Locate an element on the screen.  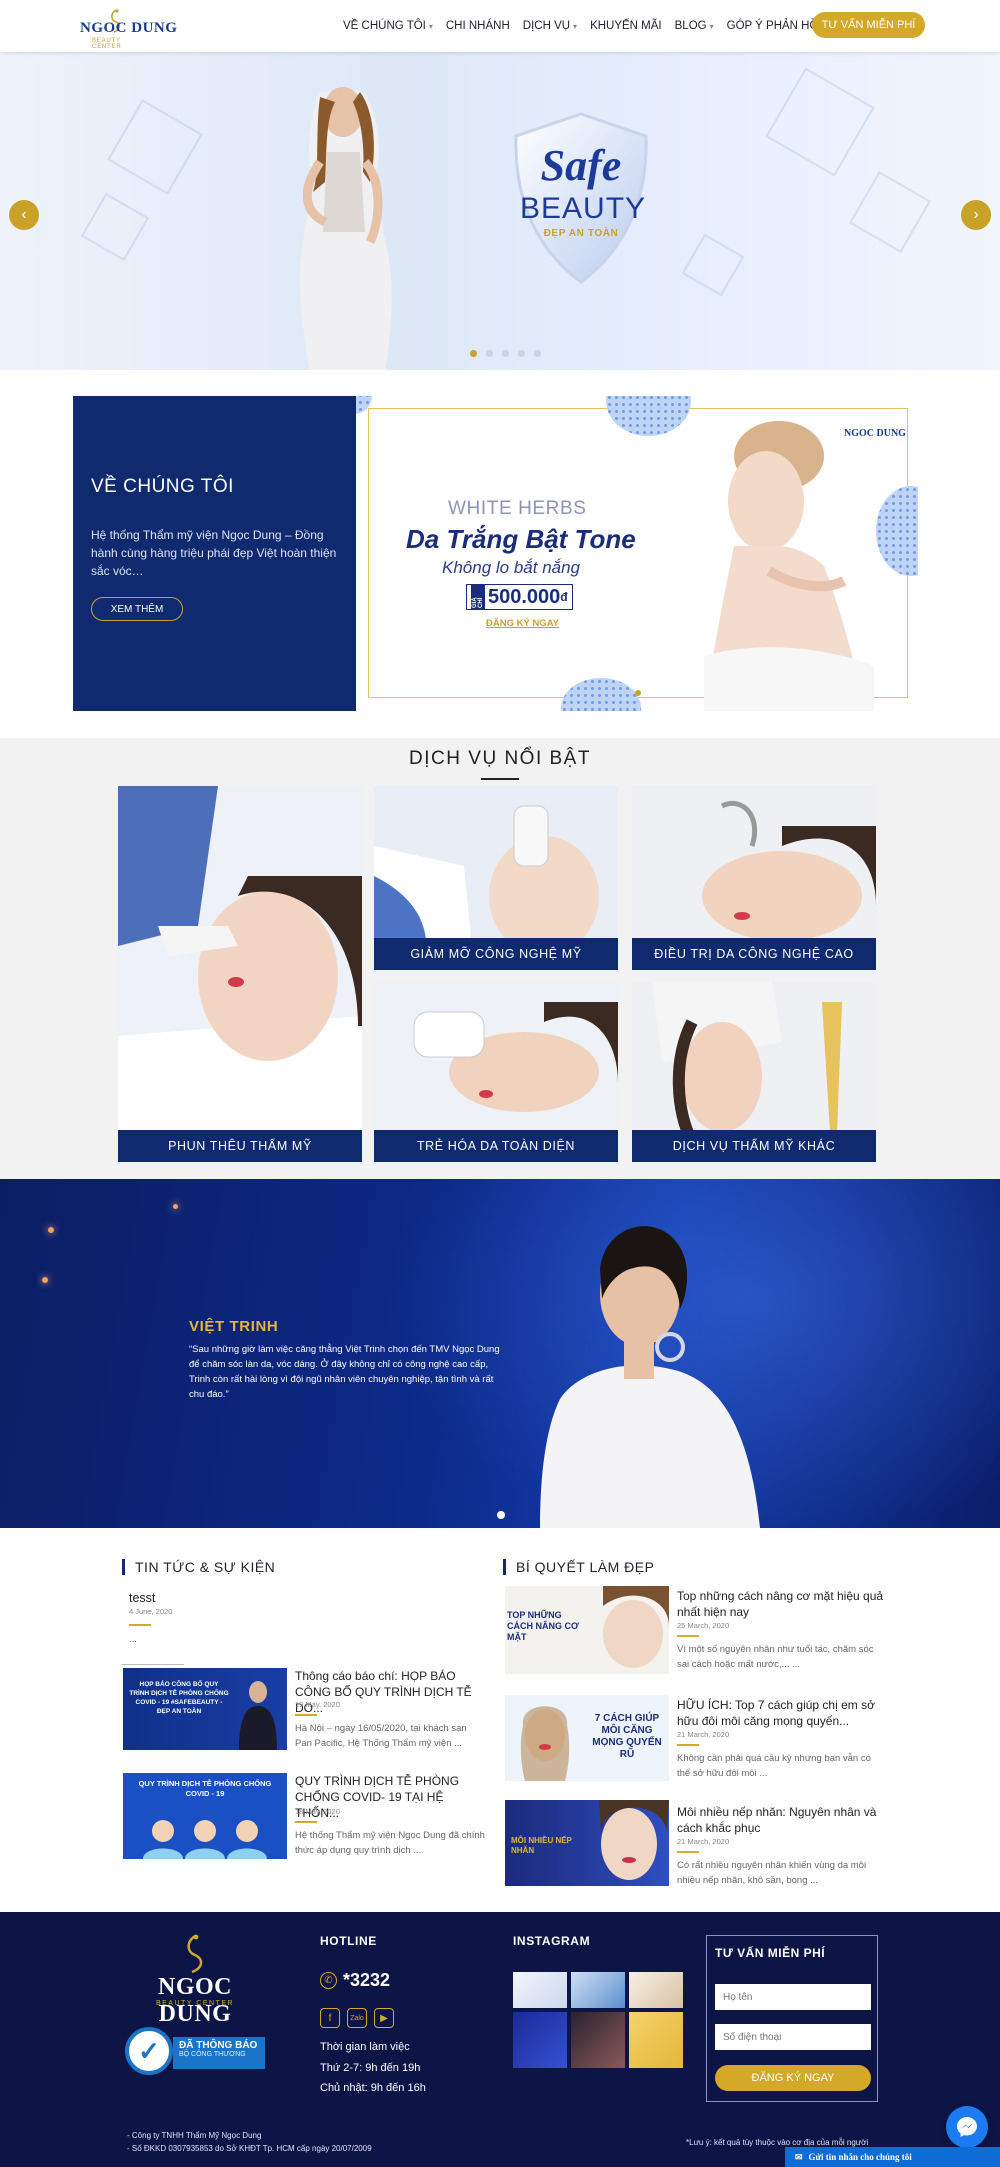
news-post-thumbnail: QUY TRÌNH DỊCH TỄ PHÒNG CHỐNG COVID - 19 is located at coordinates (205, 1816).